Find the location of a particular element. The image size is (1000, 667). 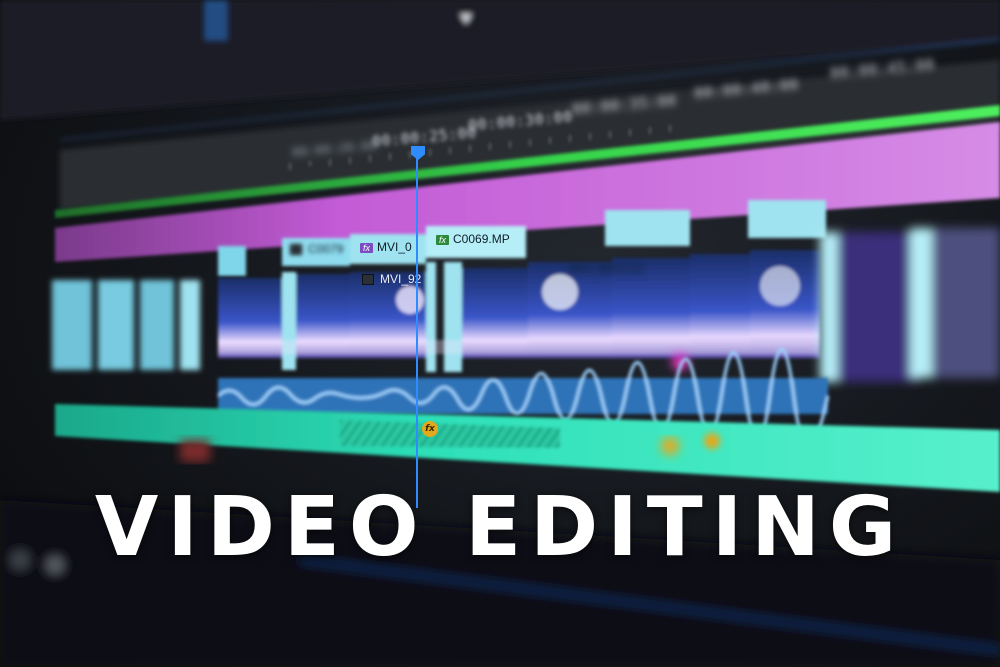

clip-label: C0079 is located at coordinates (316, 249).